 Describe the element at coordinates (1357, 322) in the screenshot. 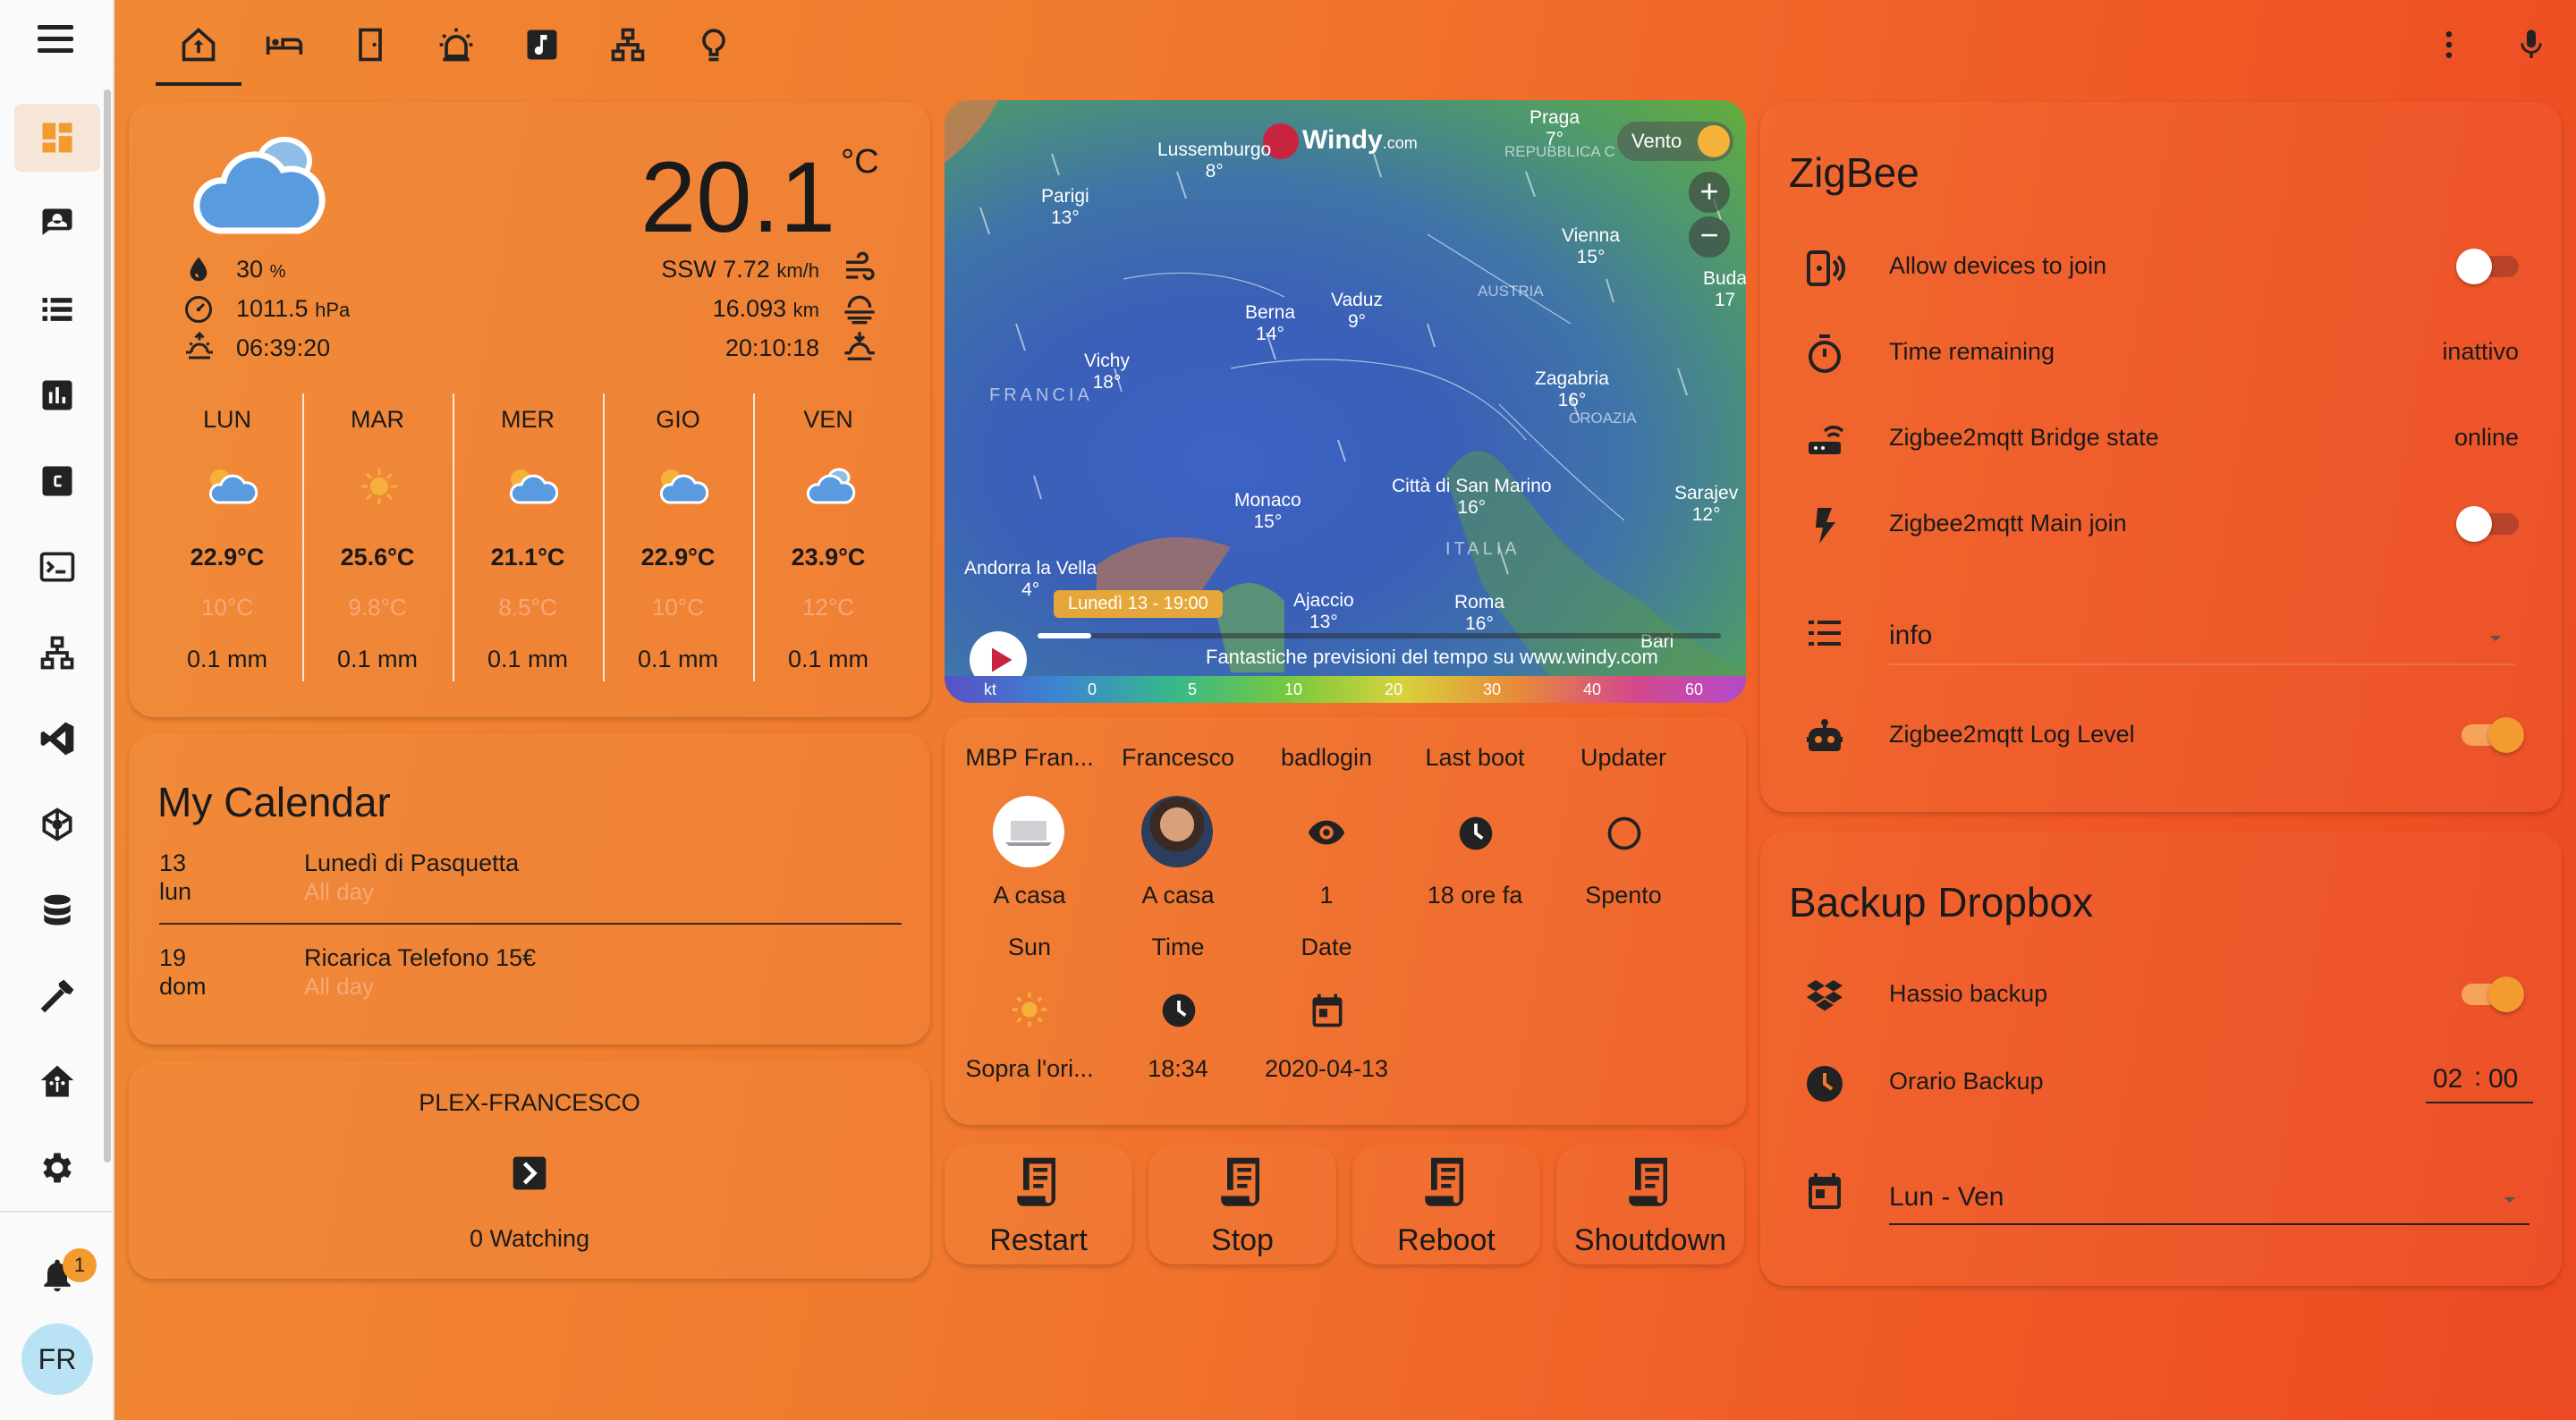

I see `map-place-temp: 9°` at that location.